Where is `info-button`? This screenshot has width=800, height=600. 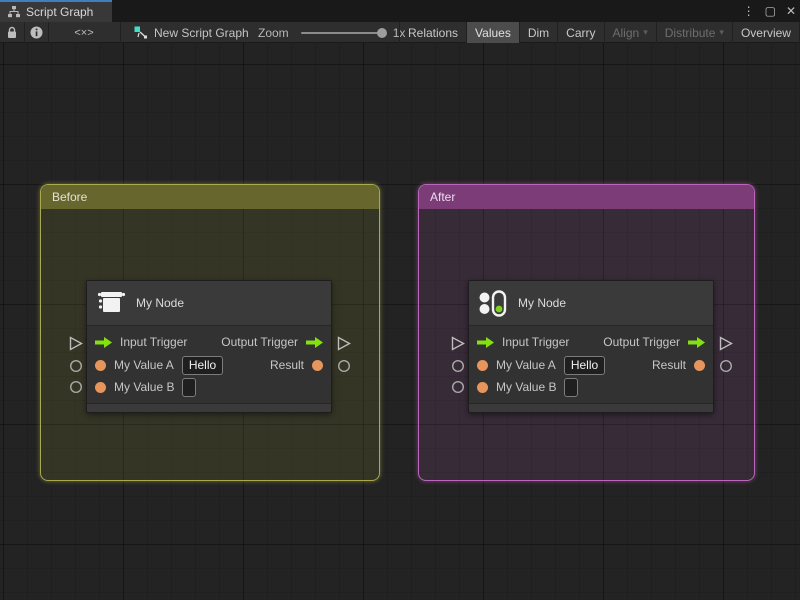
info-button is located at coordinates (36, 32).